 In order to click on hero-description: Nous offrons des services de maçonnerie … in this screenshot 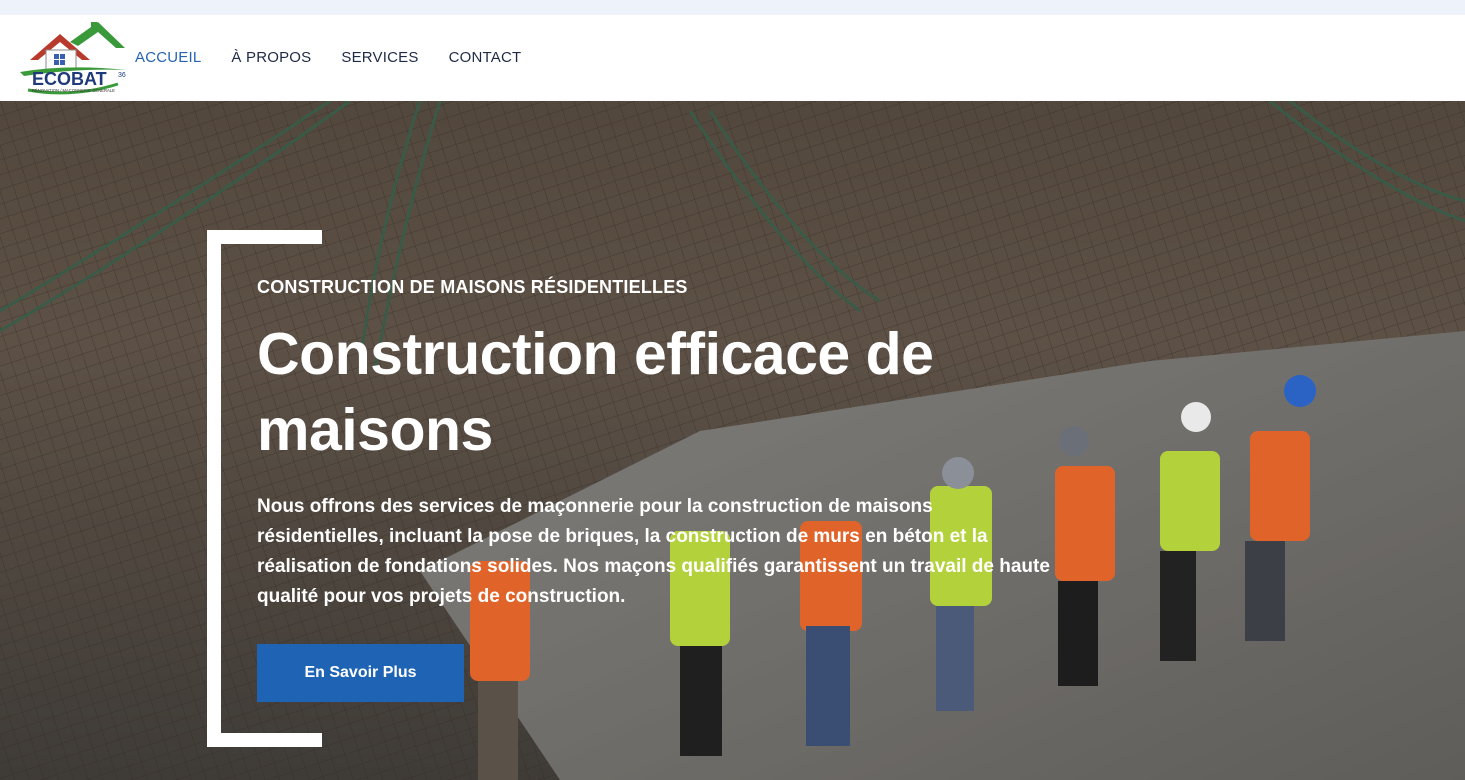, I will do `click(653, 551)`.